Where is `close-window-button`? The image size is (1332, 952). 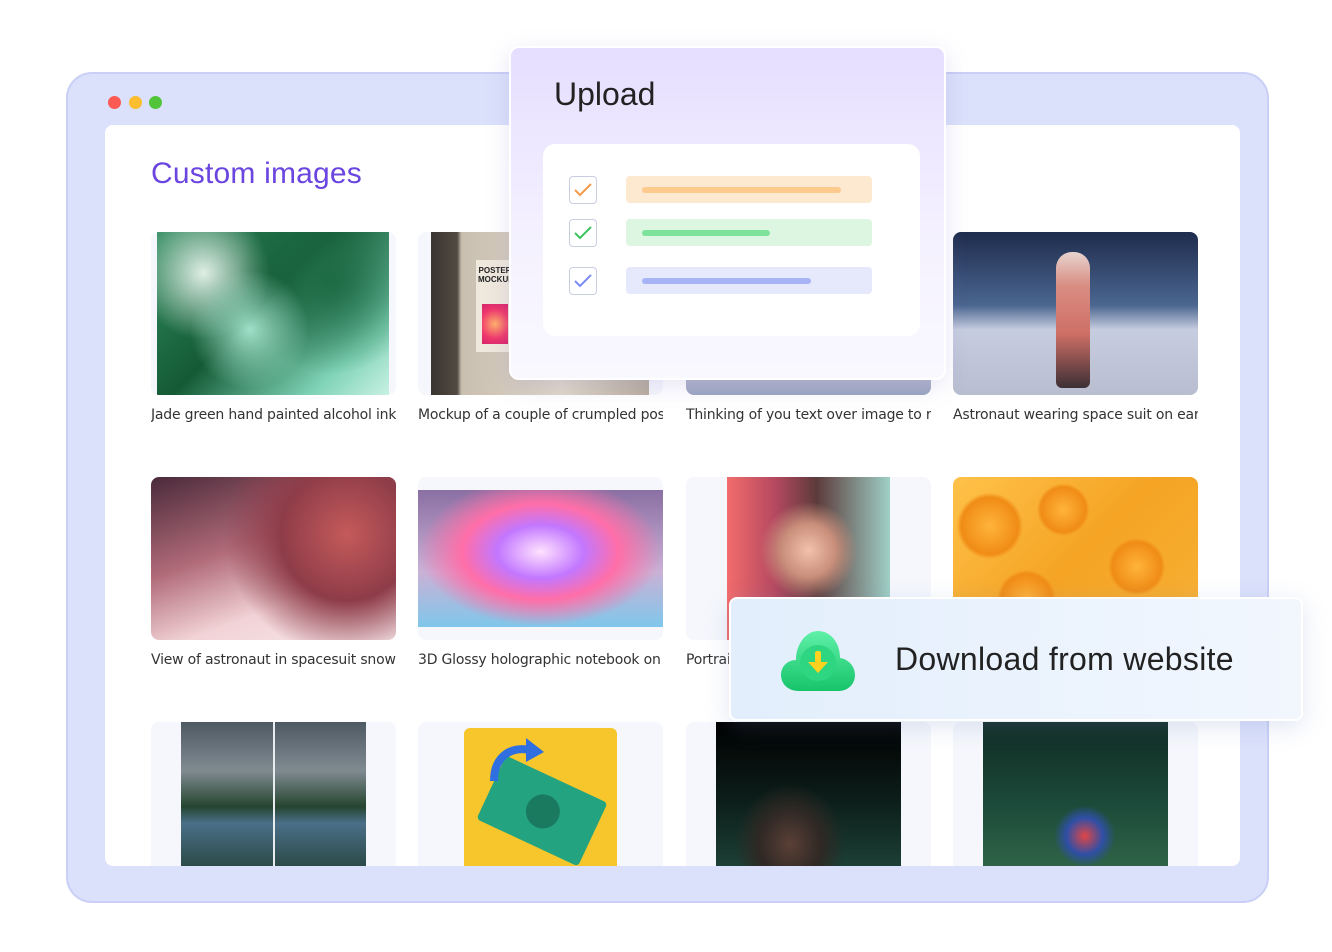 close-window-button is located at coordinates (114, 102).